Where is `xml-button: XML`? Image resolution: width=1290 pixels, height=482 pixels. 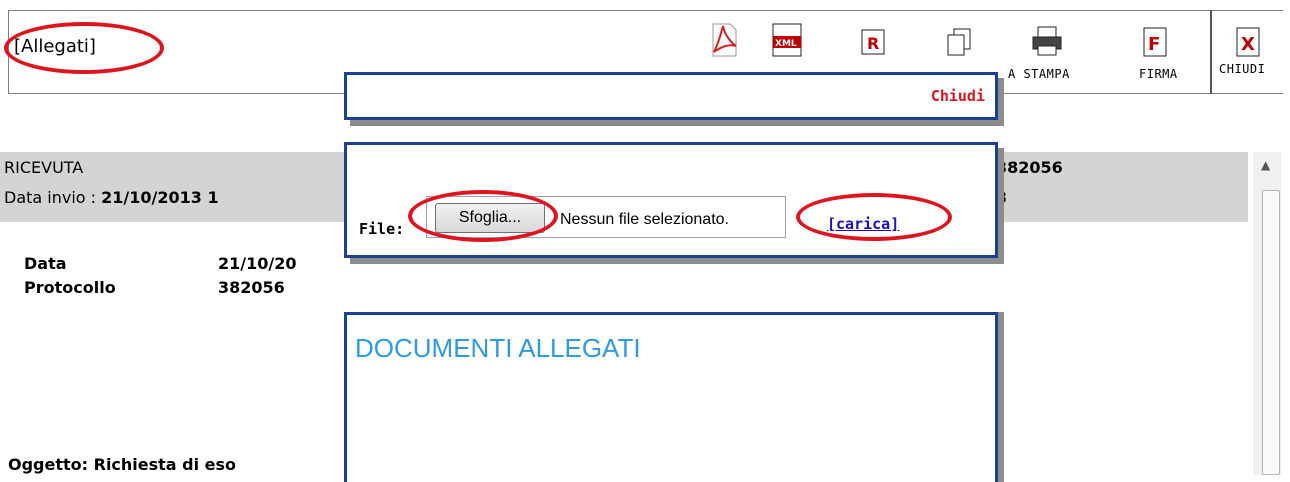
xml-button: XML is located at coordinates (788, 40).